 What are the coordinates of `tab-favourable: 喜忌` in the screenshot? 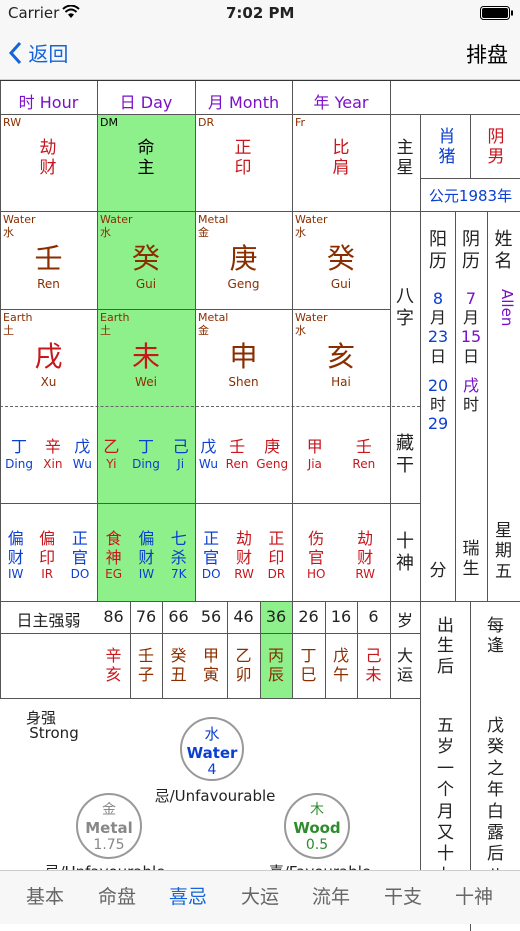 It's located at (188, 897).